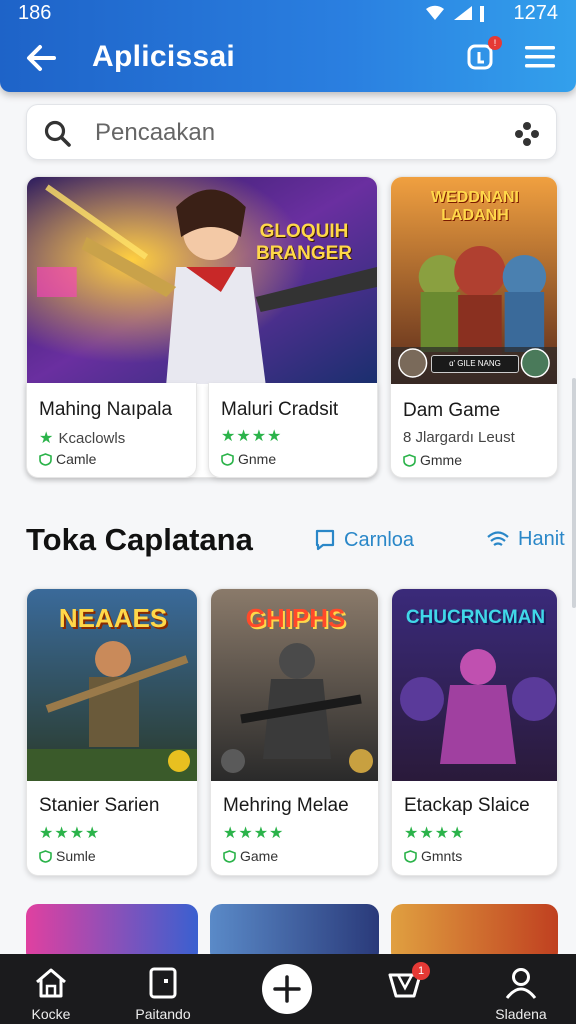 This screenshot has height=1024, width=576. What do you see at coordinates (325, 540) in the screenshot?
I see `chat-bubble-icon` at bounding box center [325, 540].